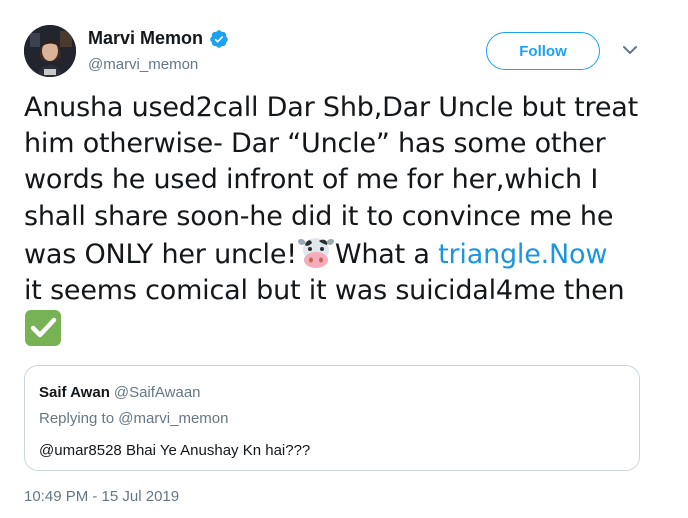 Image resolution: width=688 pixels, height=518 pixels. I want to click on cow-face-icon, so click(315, 252).